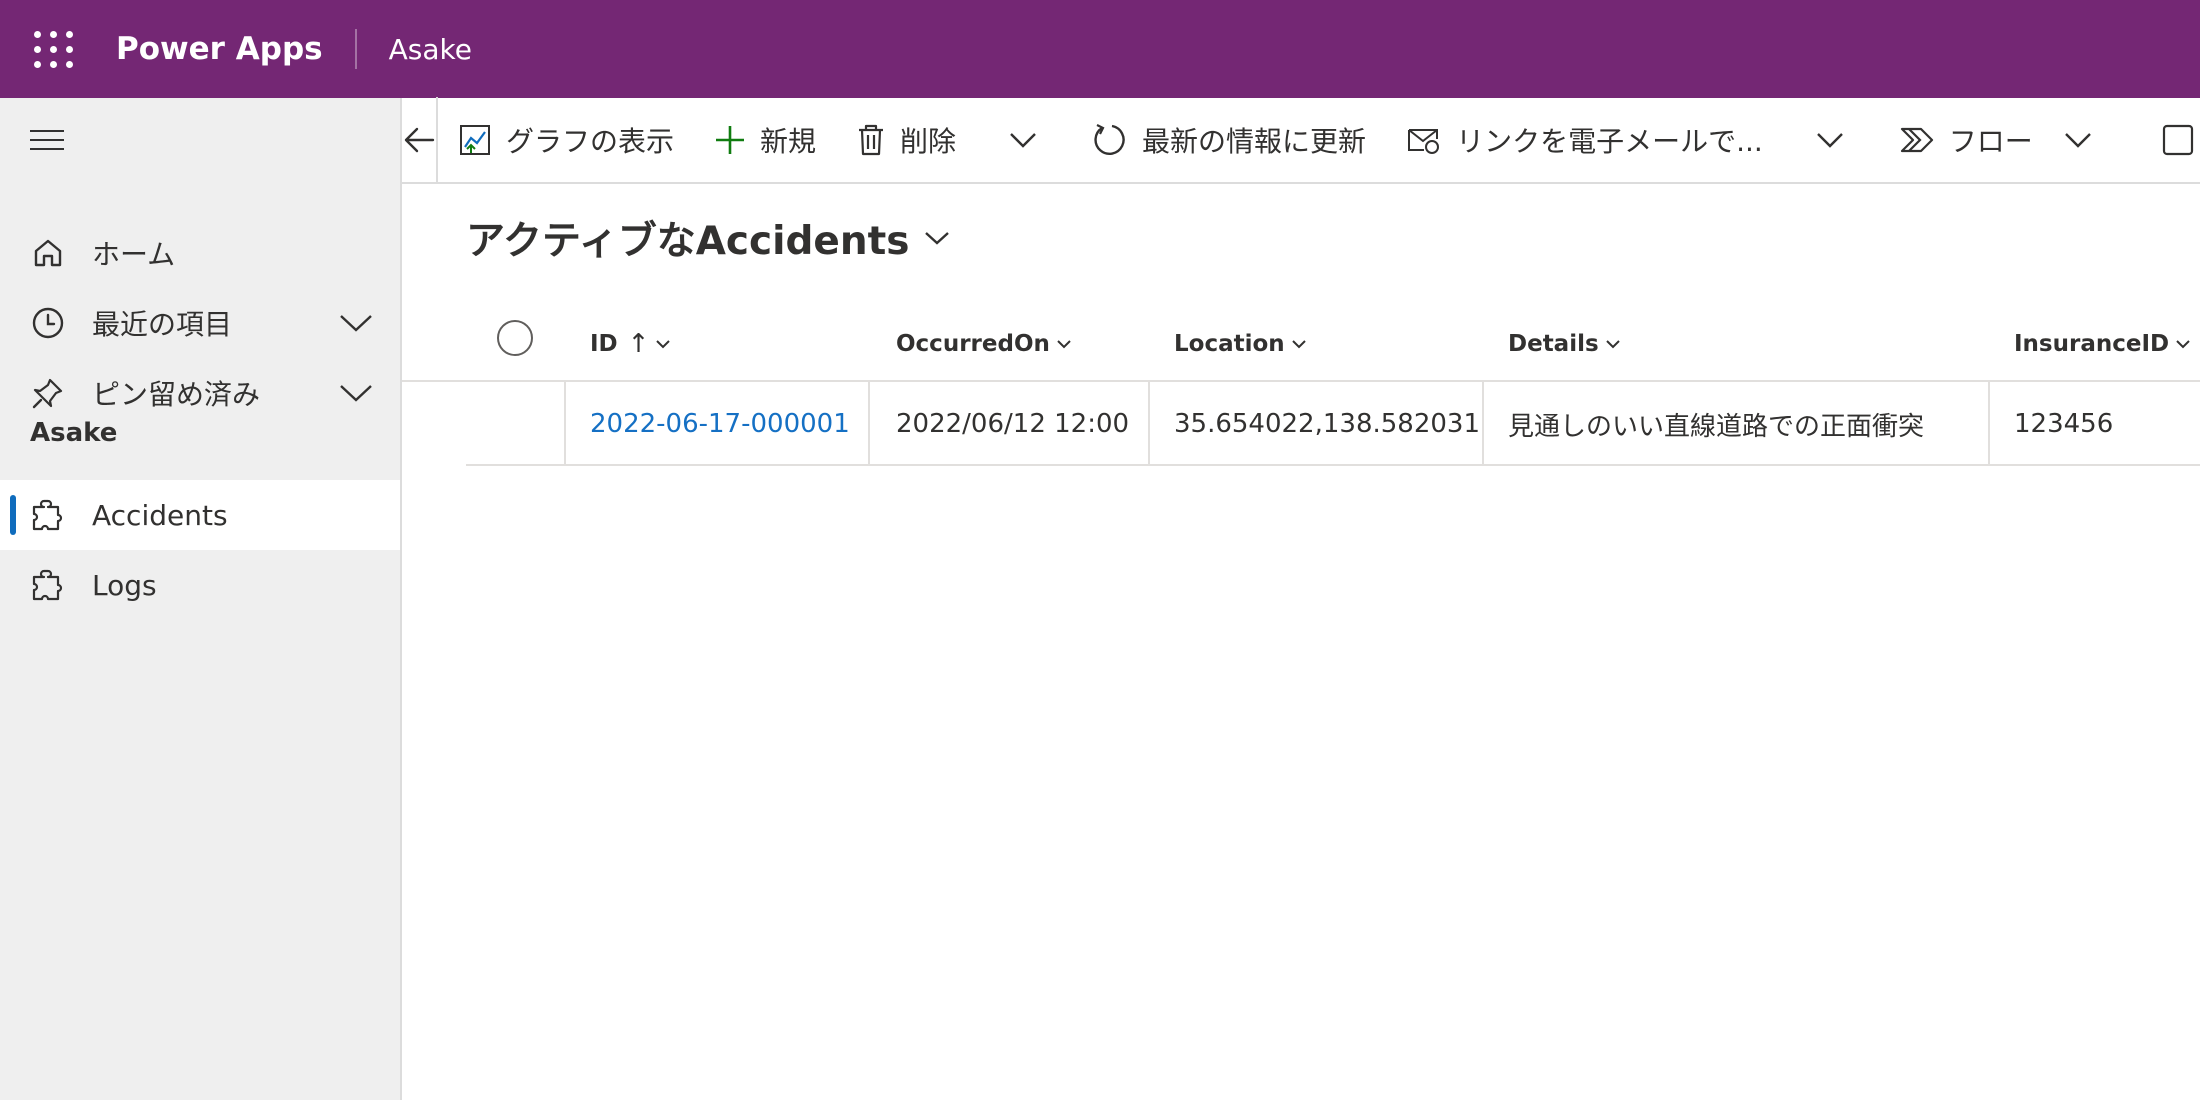 This screenshot has width=2200, height=1100. Describe the element at coordinates (2177, 140) in the screenshot. I see `report-icon` at that location.